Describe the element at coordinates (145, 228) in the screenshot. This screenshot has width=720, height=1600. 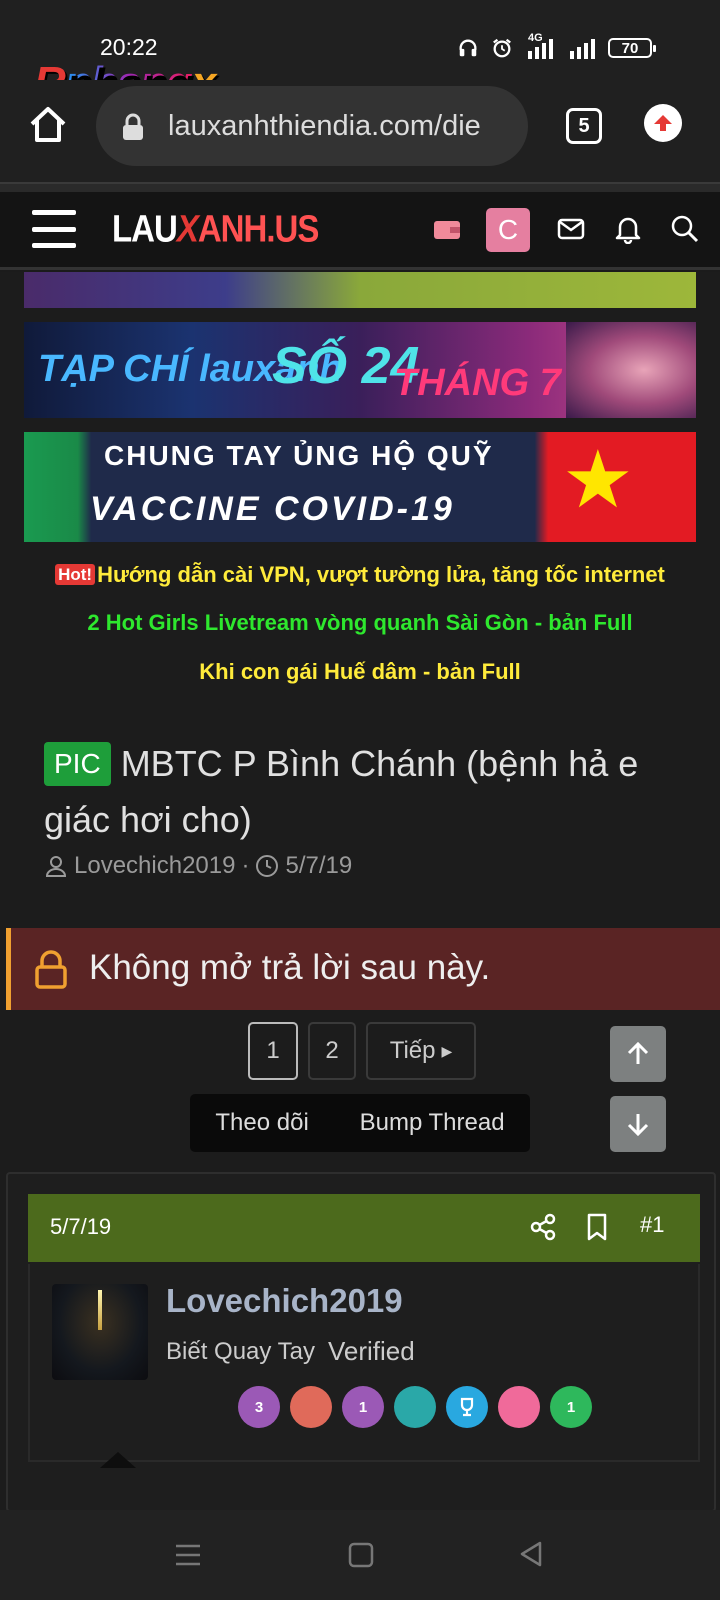
I see `logo-lau: LAU` at that location.